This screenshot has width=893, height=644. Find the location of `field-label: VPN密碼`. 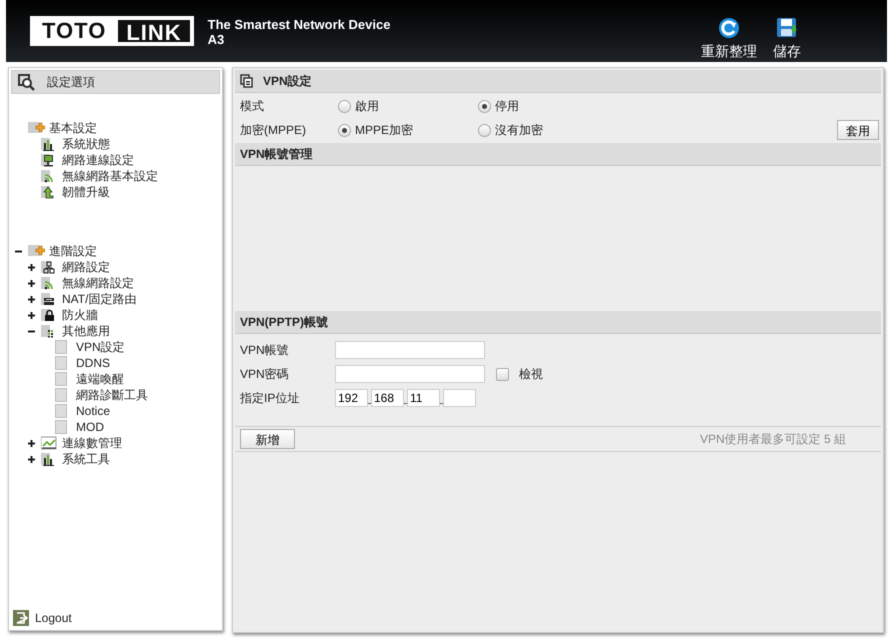

field-label: VPN密碼 is located at coordinates (265, 374).